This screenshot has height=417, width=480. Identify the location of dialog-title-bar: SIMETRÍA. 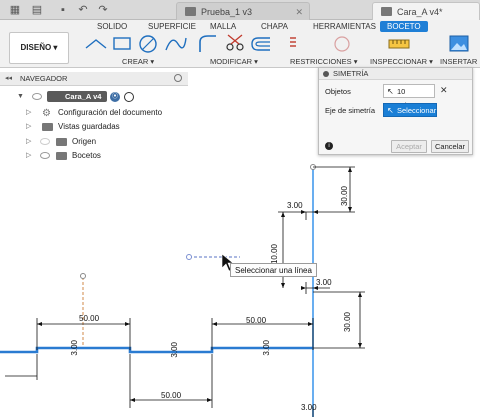
(395, 74).